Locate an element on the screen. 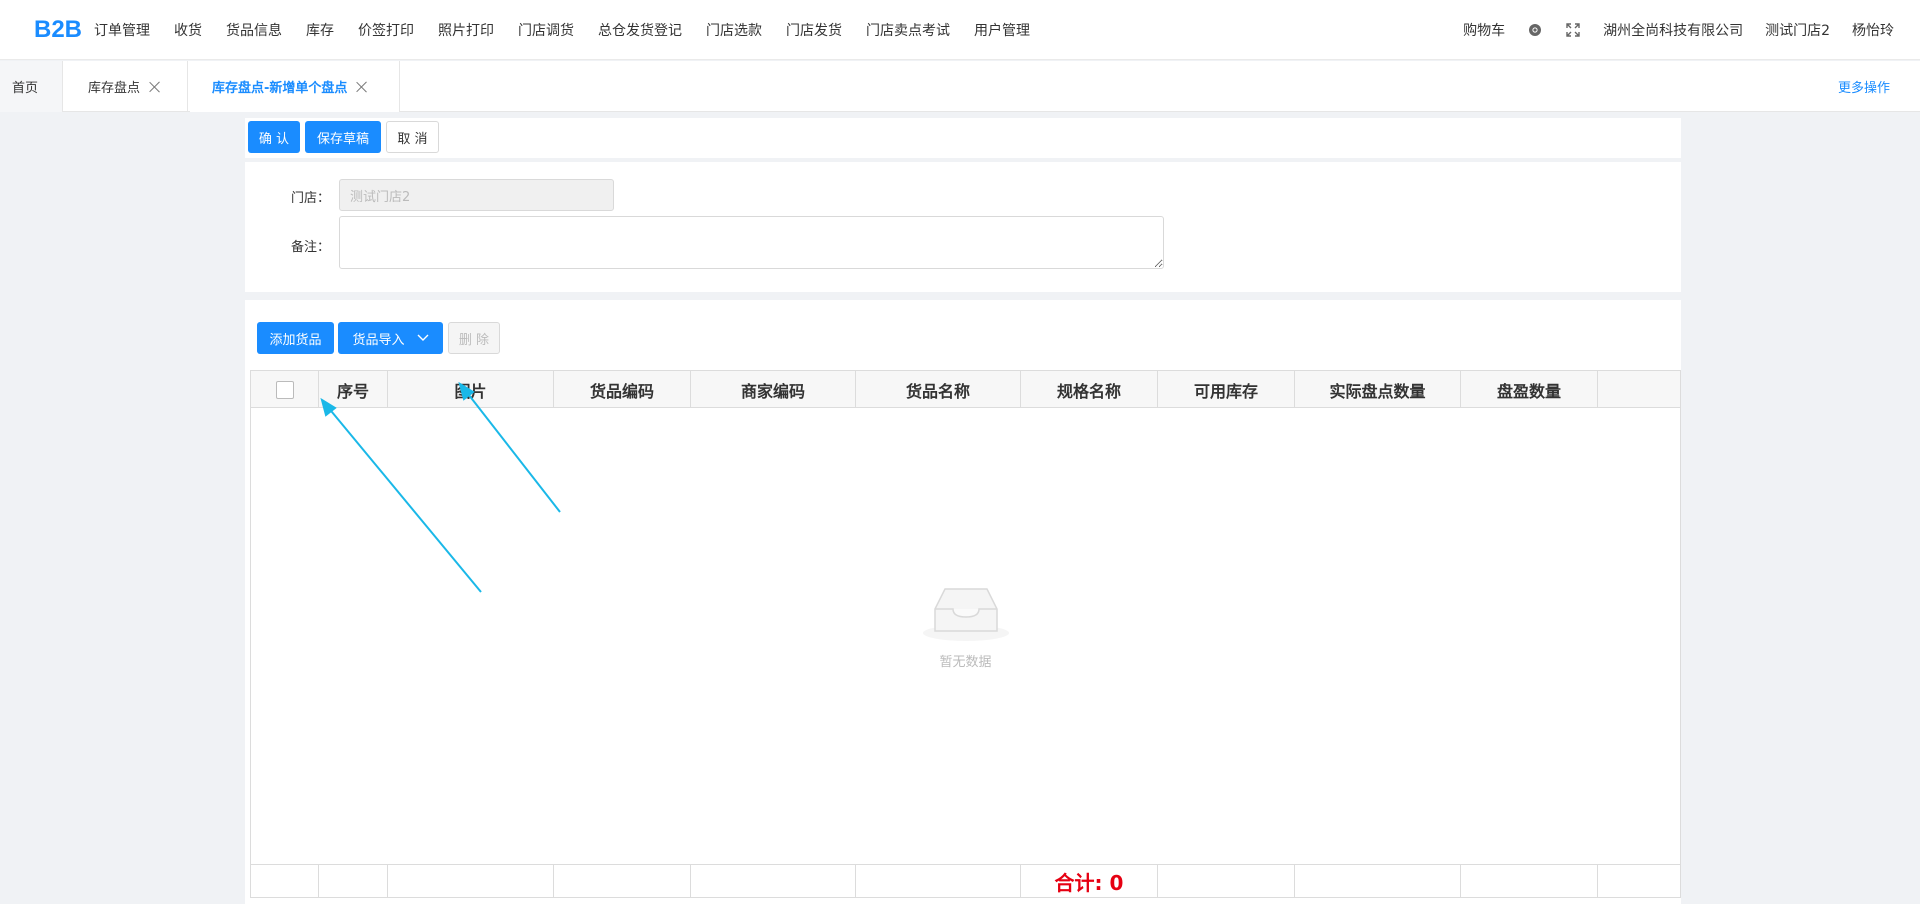 This screenshot has height=904, width=1920. menu-item-store-selection: 门店选款 is located at coordinates (734, 30).